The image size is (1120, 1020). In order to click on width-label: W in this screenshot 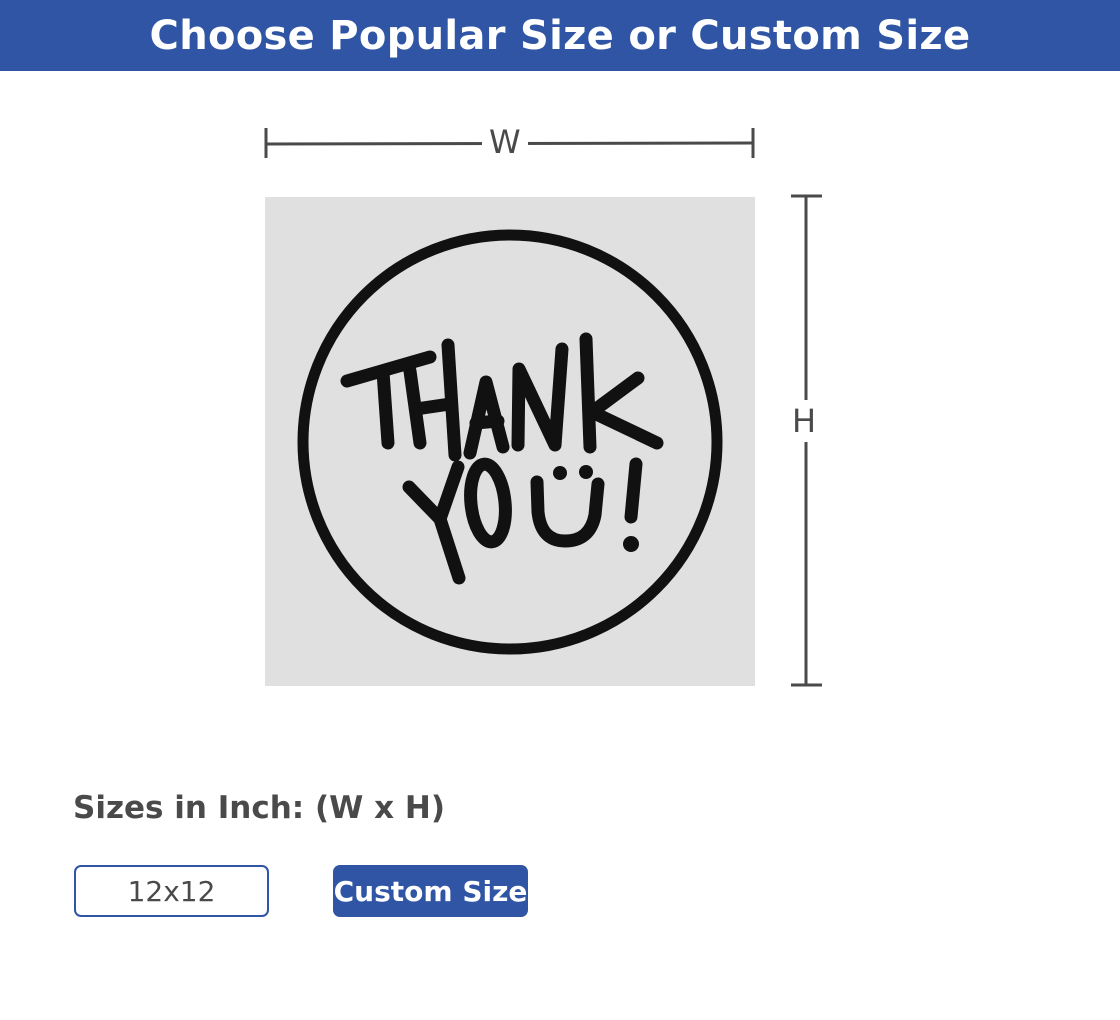, I will do `click(505, 142)`.